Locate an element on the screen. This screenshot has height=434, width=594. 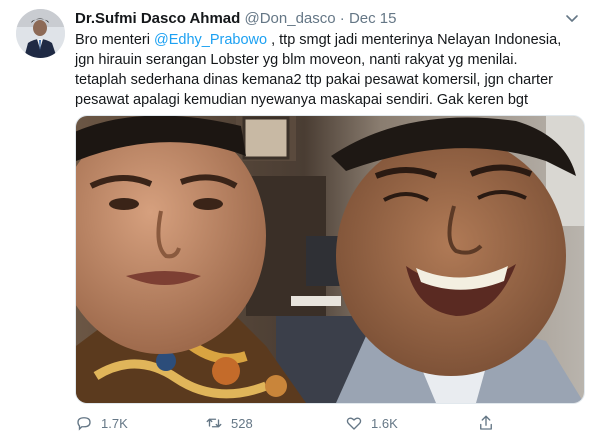
tweet-header: Dr.Sufmi Dasco Ahmad @Don_dasco · Dec 15 is located at coordinates (324, 19).